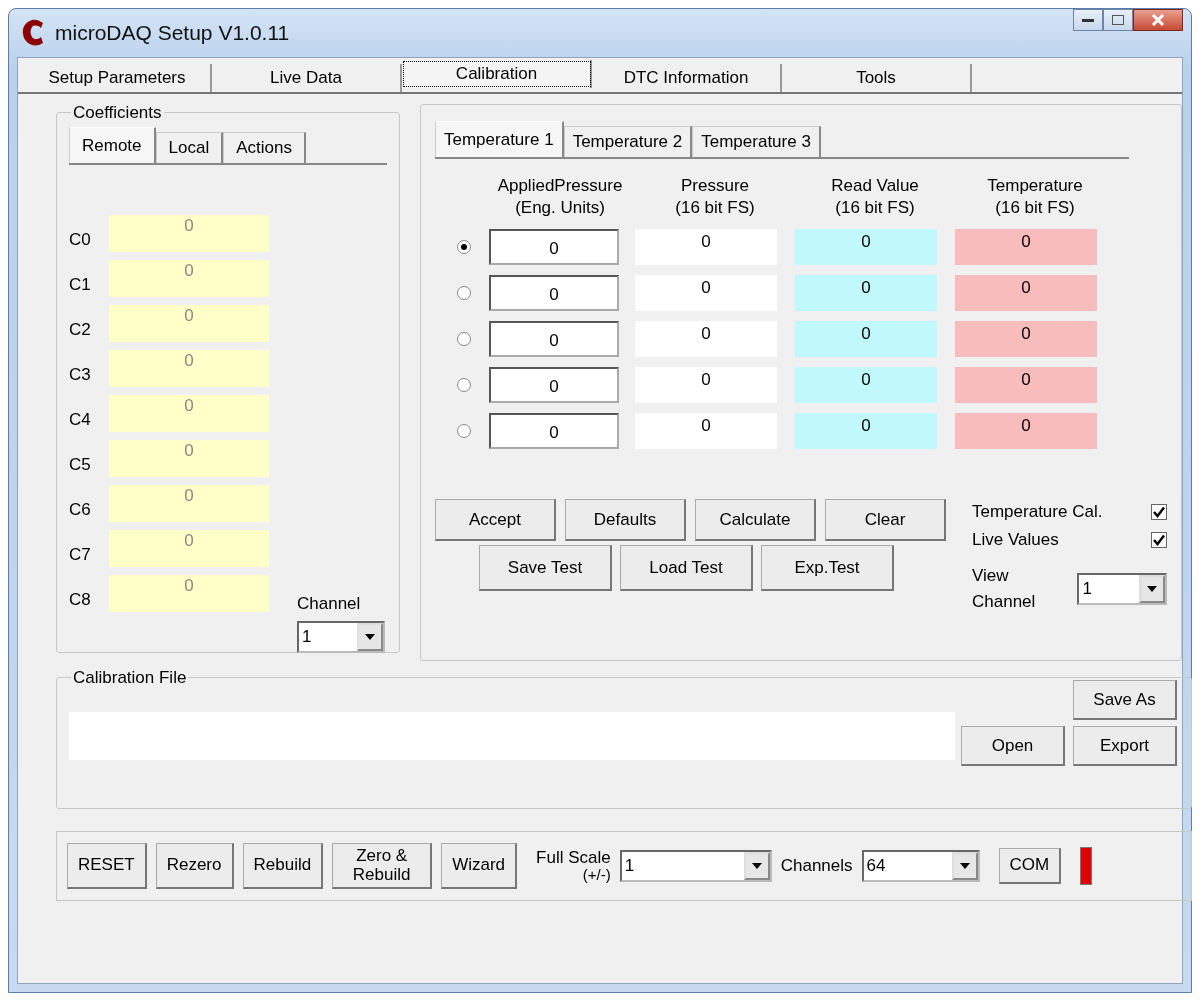 This screenshot has height=1001, width=1200. Describe the element at coordinates (1122, 588) in the screenshot. I see `view-channel-dropdown: 1` at that location.